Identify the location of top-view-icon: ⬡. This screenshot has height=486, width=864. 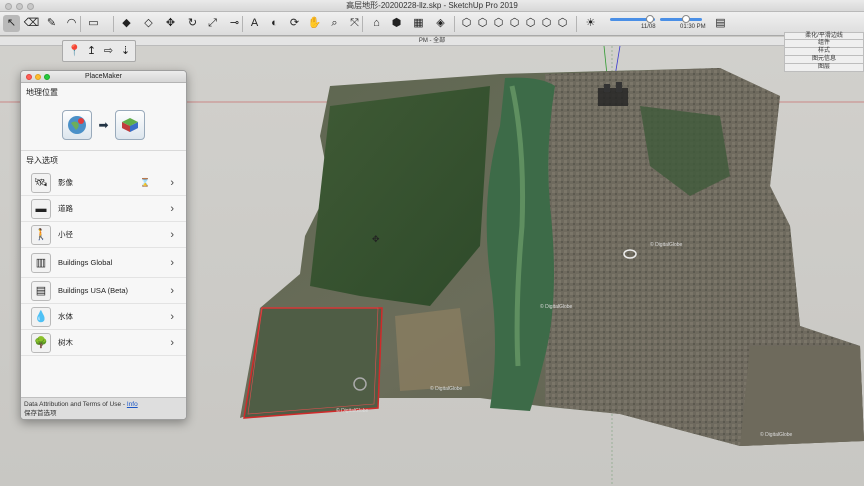
(482, 23).